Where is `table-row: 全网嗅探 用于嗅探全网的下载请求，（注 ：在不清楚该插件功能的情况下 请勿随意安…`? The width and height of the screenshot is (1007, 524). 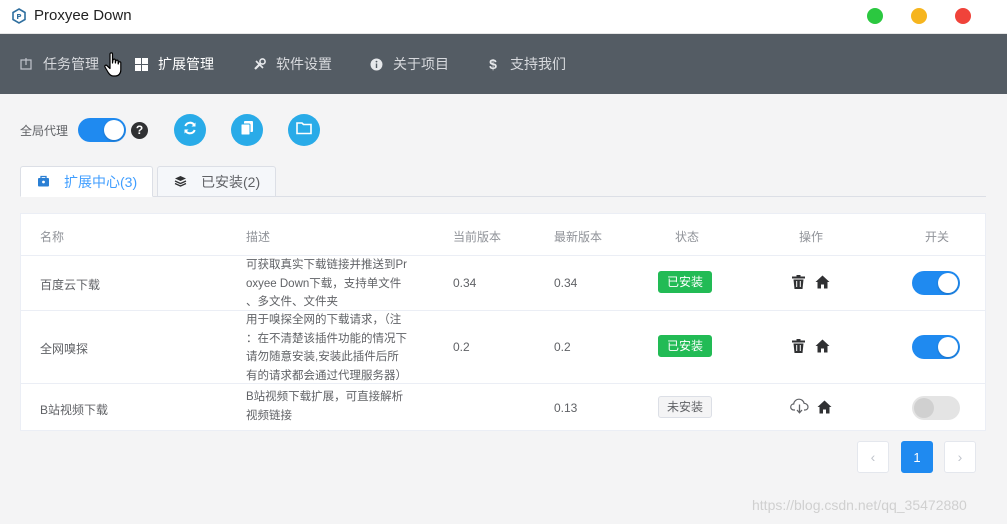 table-row: 全网嗅探 用于嗅探全网的下载请求，（注 ：在不清楚该插件功能的情况下 请勿随意安… is located at coordinates (503, 347).